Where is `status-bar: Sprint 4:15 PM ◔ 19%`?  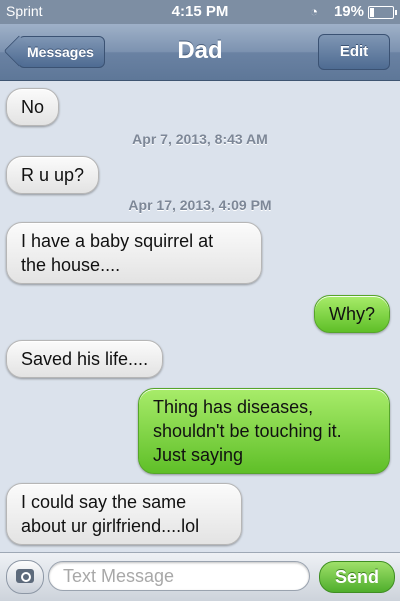 status-bar: Sprint 4:15 PM ◔ 19% is located at coordinates (200, 12).